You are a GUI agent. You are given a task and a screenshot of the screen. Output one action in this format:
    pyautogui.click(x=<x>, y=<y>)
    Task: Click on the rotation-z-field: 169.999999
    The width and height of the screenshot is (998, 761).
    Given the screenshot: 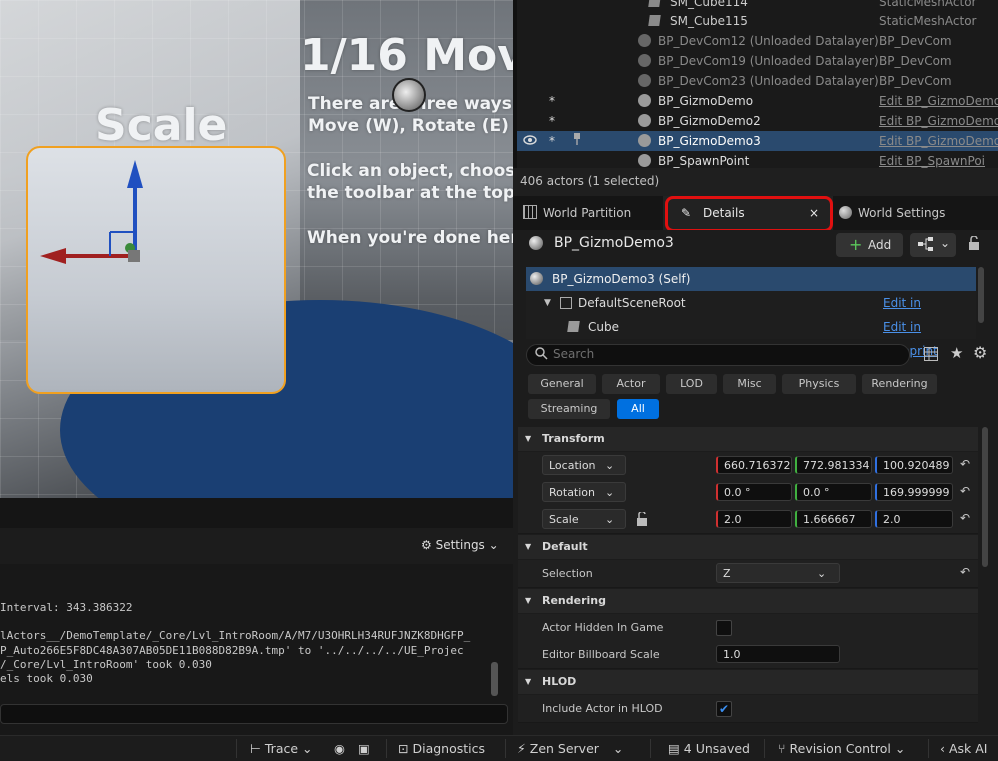 What is the action you would take?
    pyautogui.click(x=914, y=492)
    